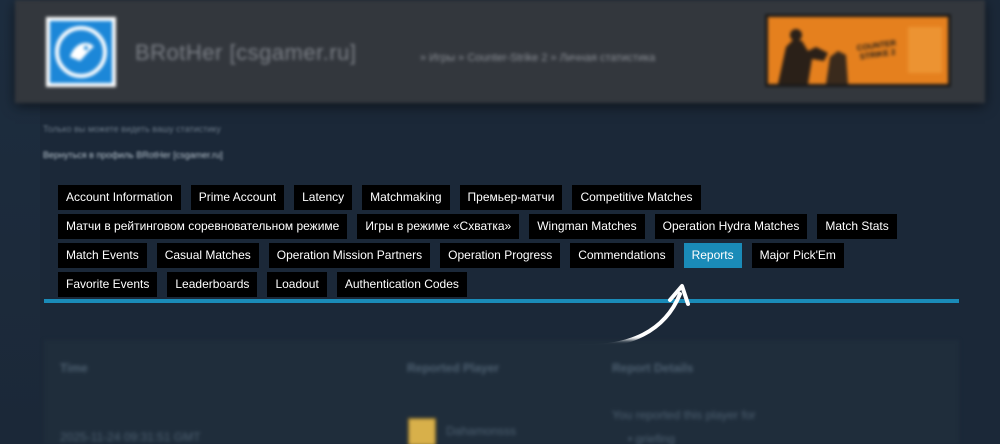  What do you see at coordinates (119, 197) in the screenshot?
I see `tab-account-information: Account Information` at bounding box center [119, 197].